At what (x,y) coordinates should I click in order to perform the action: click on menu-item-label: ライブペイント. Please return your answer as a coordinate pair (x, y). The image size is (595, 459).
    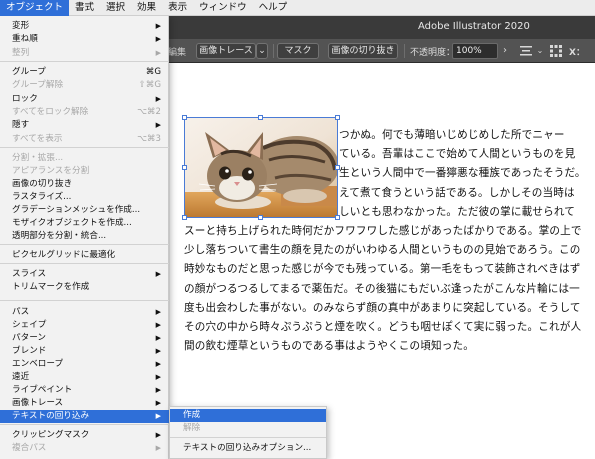
    Looking at the image, I should click on (42, 390).